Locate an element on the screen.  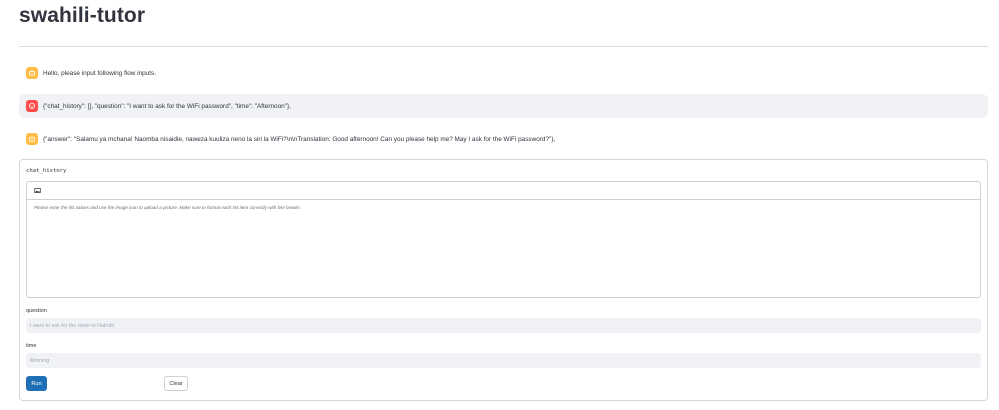
question-placeholder: I want to ask for the route to Nairobi is located at coordinates (72, 325).